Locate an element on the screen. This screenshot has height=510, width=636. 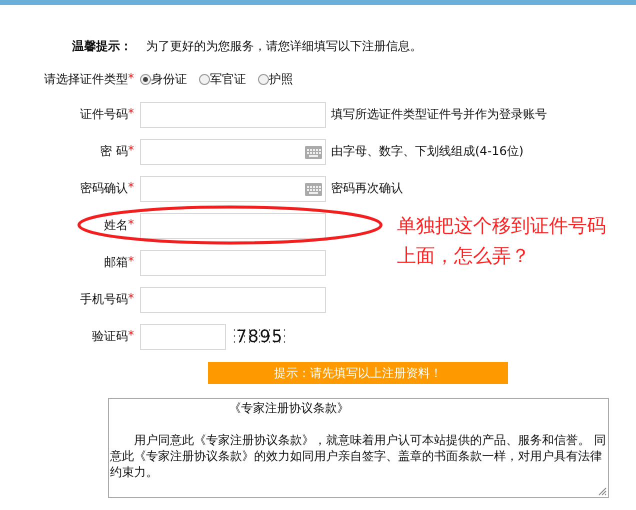
captcha-field is located at coordinates (183, 337).